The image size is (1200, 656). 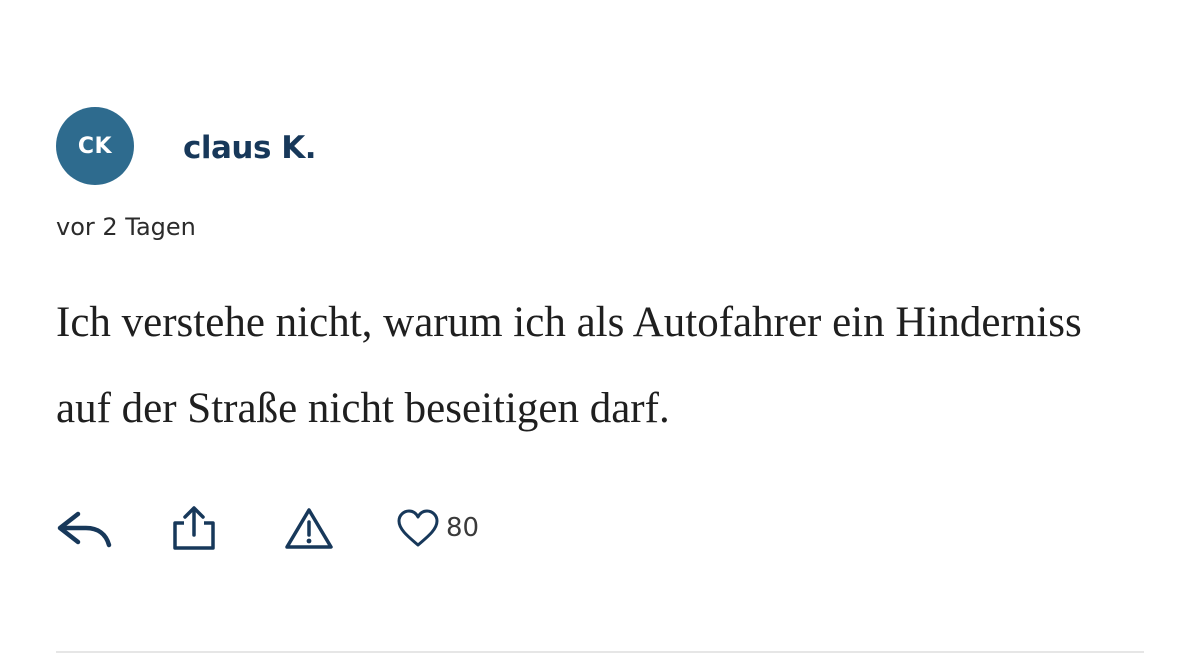 I want to click on warning-icon, so click(x=309, y=528).